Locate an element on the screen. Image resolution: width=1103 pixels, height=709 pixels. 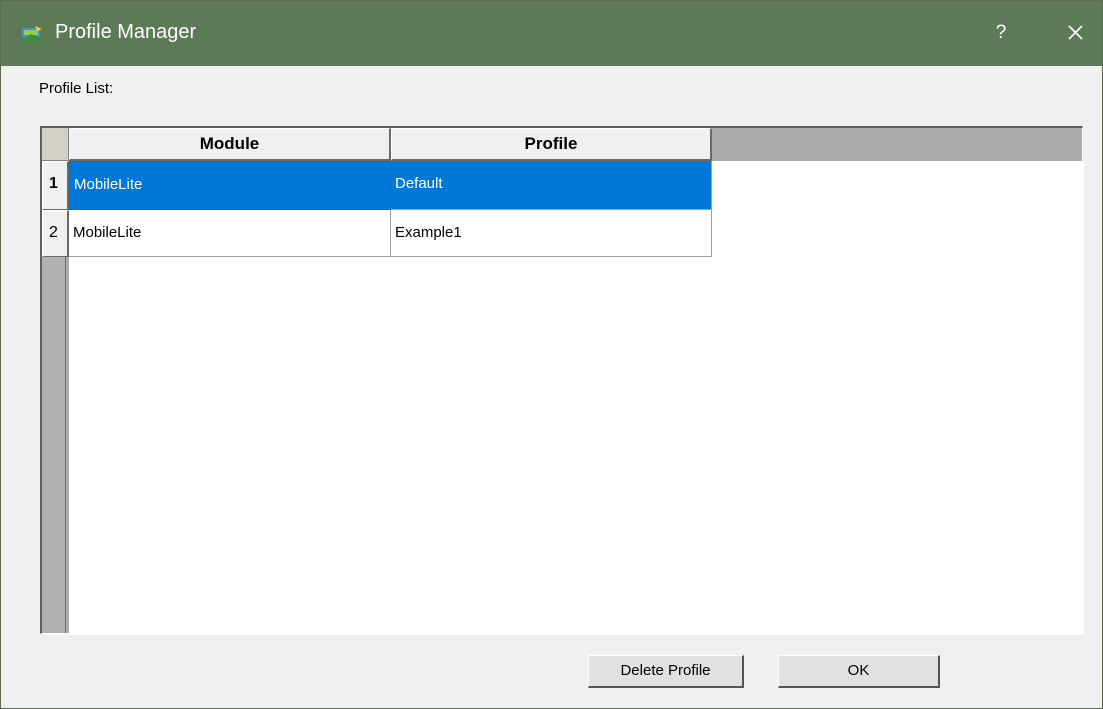
title-bar: Profile Manager ? is located at coordinates (551, 33).